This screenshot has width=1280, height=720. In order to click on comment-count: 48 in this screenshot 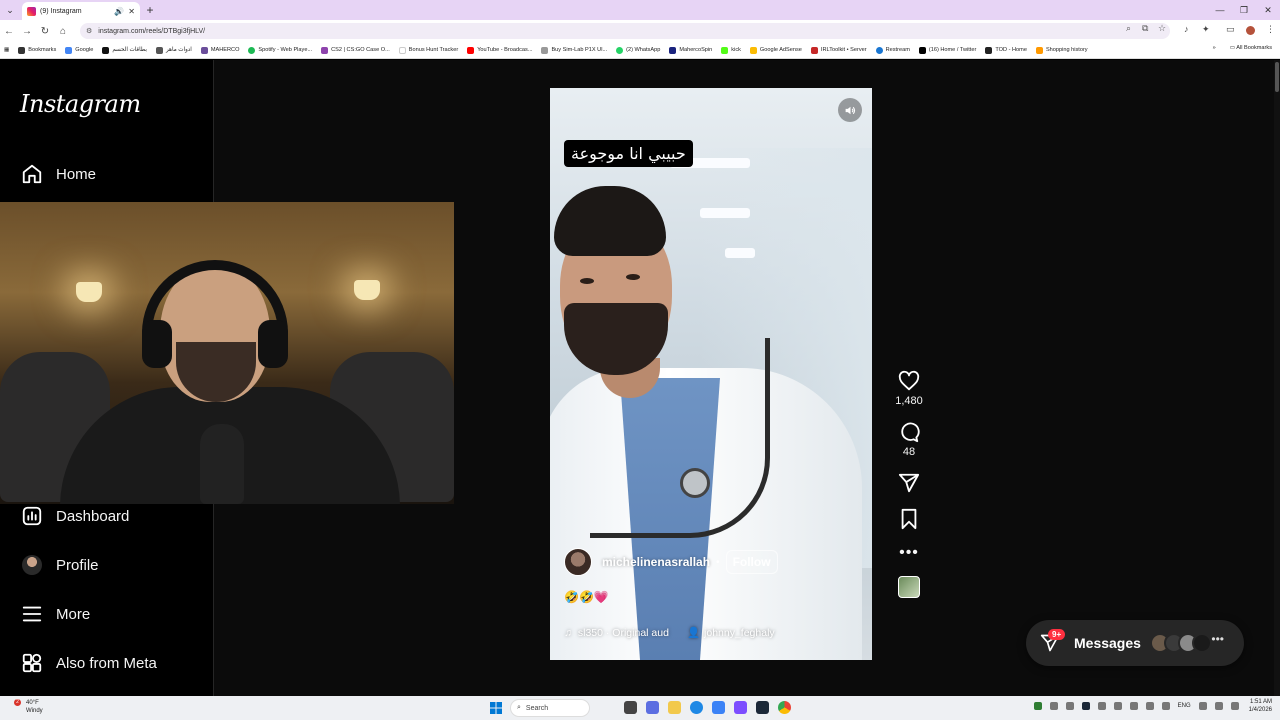, I will do `click(909, 452)`.